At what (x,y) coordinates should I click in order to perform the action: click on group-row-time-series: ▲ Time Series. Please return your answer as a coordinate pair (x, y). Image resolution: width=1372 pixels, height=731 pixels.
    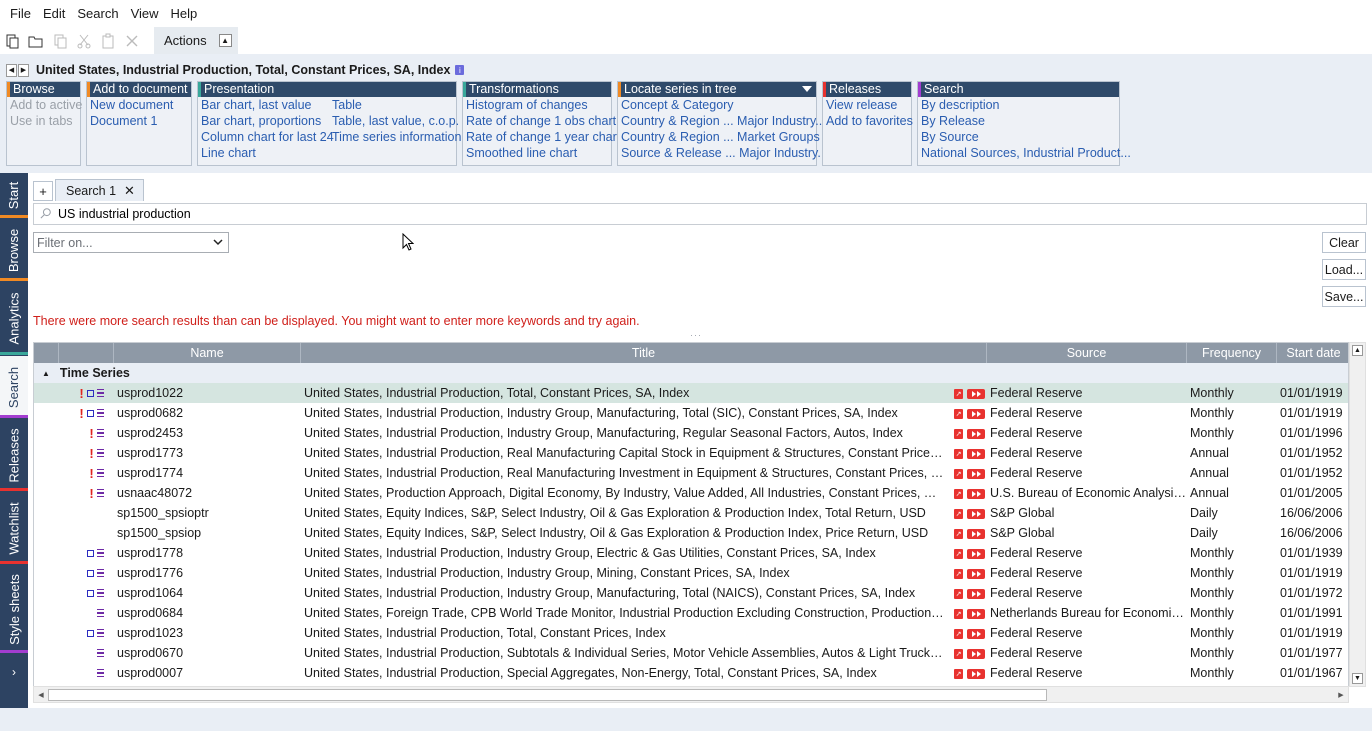
    Looking at the image, I should click on (691, 373).